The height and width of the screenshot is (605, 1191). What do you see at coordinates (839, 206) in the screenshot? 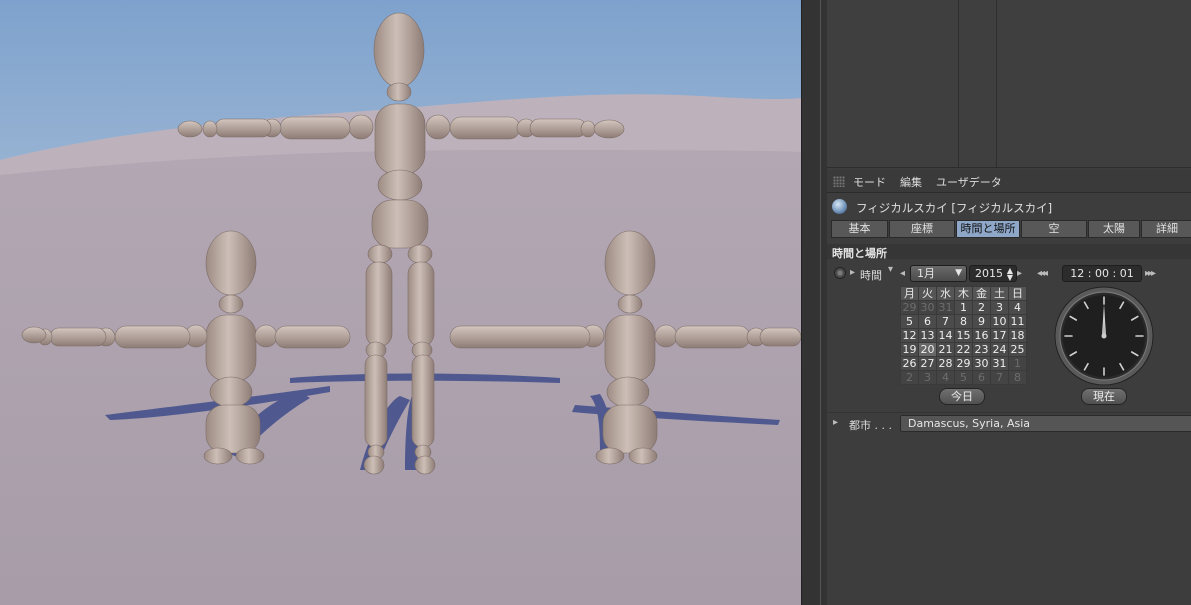
I see `physical-sky-icon` at bounding box center [839, 206].